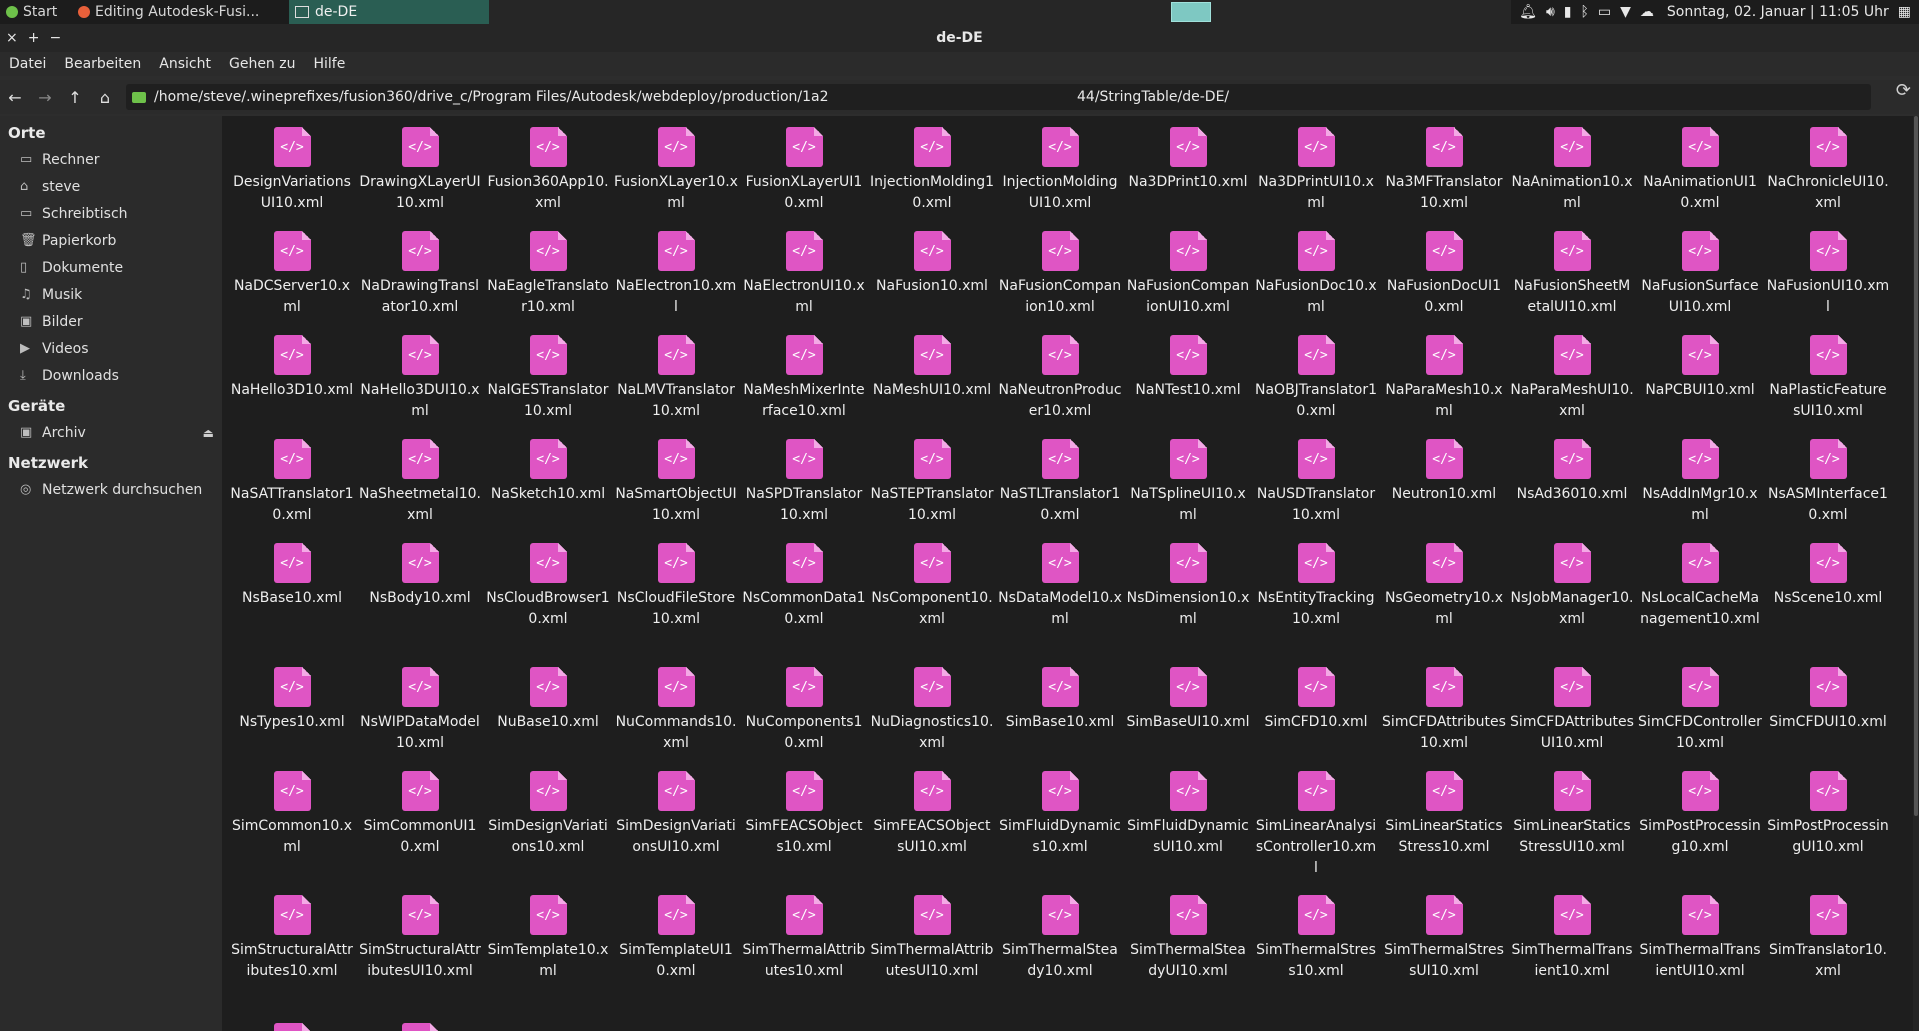  Describe the element at coordinates (1060, 694) in the screenshot. I see `file-item: </> SimBase10.xml` at that location.